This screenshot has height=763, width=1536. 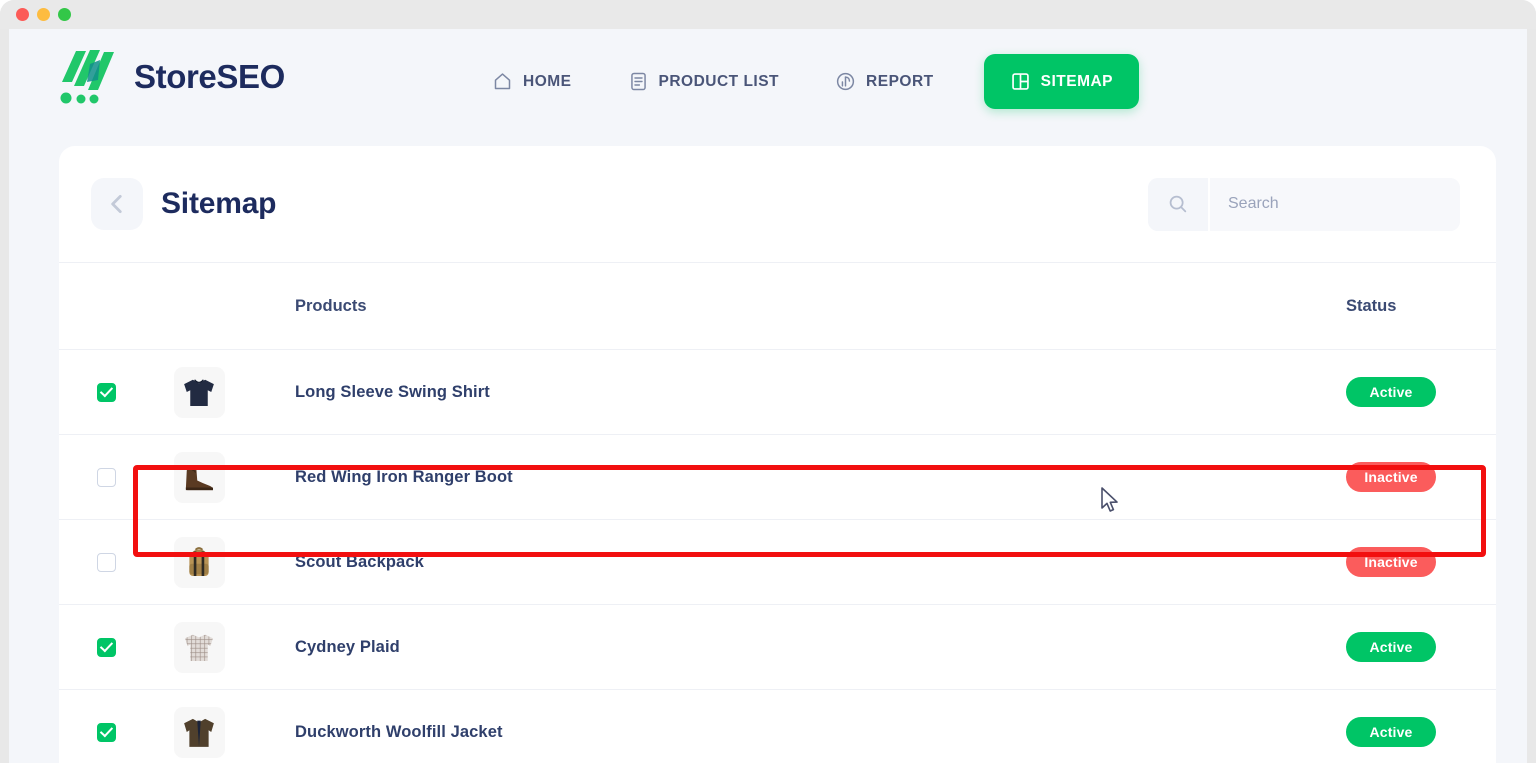 I want to click on nav-item-sitemap-label: SITEMAP, so click(x=1077, y=81).